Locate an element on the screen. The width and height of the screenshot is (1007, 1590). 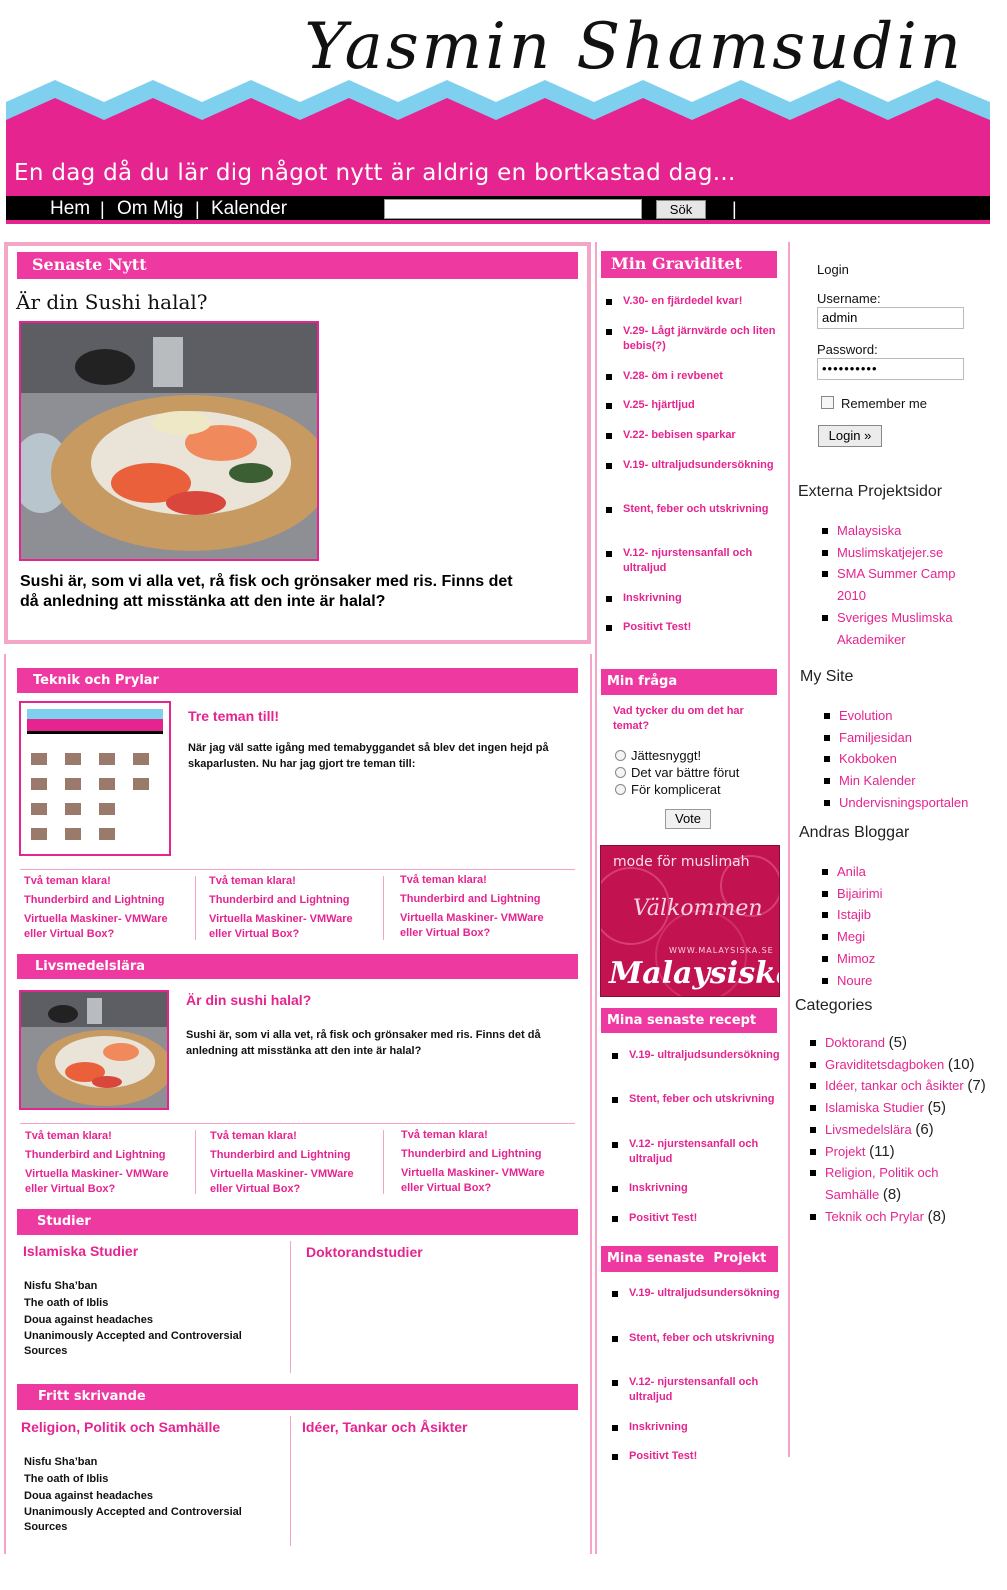
blog-link: Noure is located at coordinates (900, 981).